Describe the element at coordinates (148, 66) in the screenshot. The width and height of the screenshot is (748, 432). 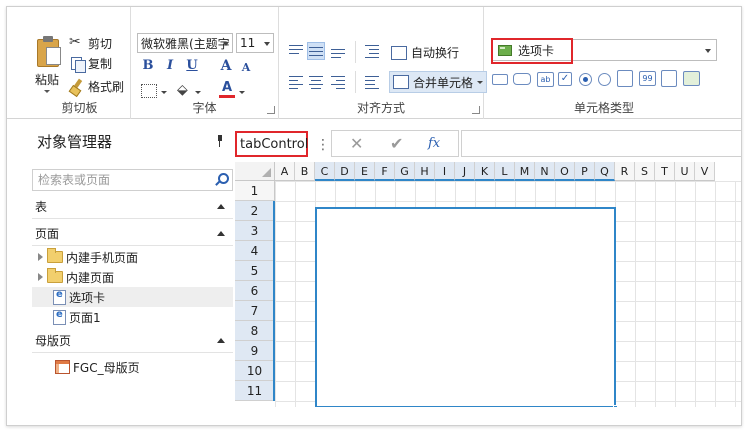
I see `bold-button: B` at that location.